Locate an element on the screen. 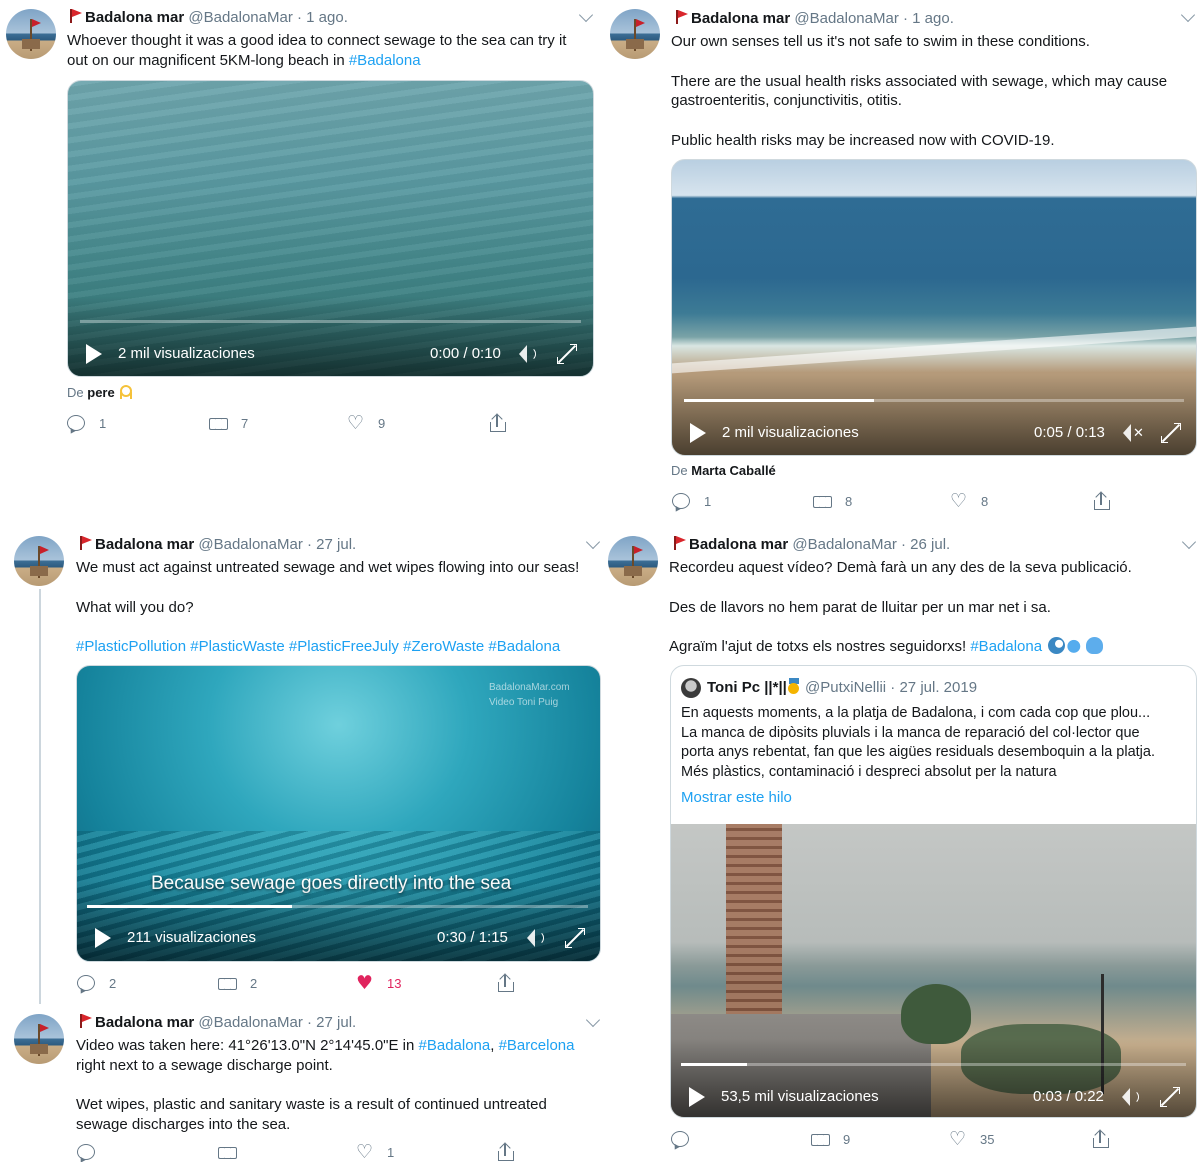 This screenshot has width=1198, height=1162. retweet-button: 7 is located at coordinates (227, 423).